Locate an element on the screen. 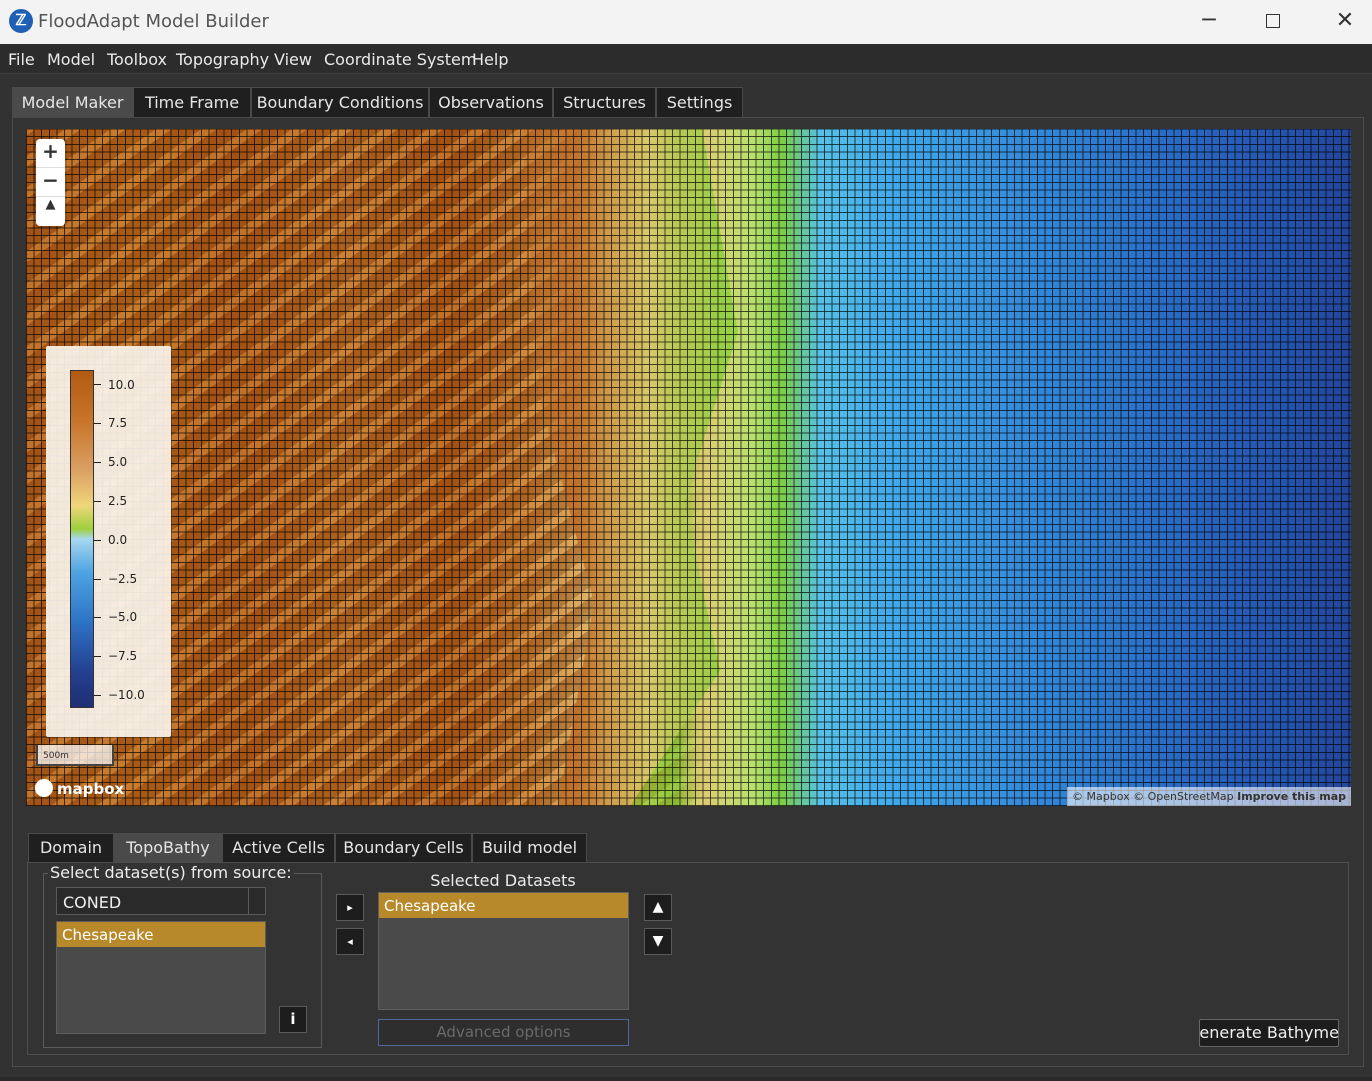 This screenshot has width=1372, height=1081. generate-bathymetry-label: Generate Bathymetry is located at coordinates (1269, 1032).